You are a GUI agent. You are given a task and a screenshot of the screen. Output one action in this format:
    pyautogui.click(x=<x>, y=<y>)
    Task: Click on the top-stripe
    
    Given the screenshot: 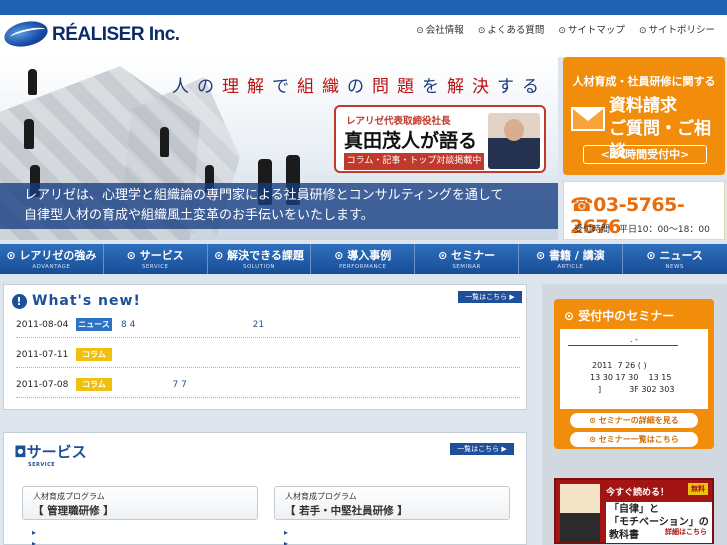 What is the action you would take?
    pyautogui.click(x=363, y=7)
    